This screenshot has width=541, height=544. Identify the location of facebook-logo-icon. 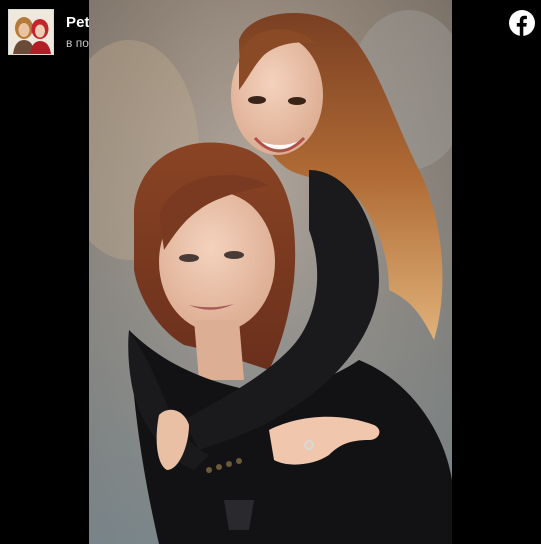
(522, 23).